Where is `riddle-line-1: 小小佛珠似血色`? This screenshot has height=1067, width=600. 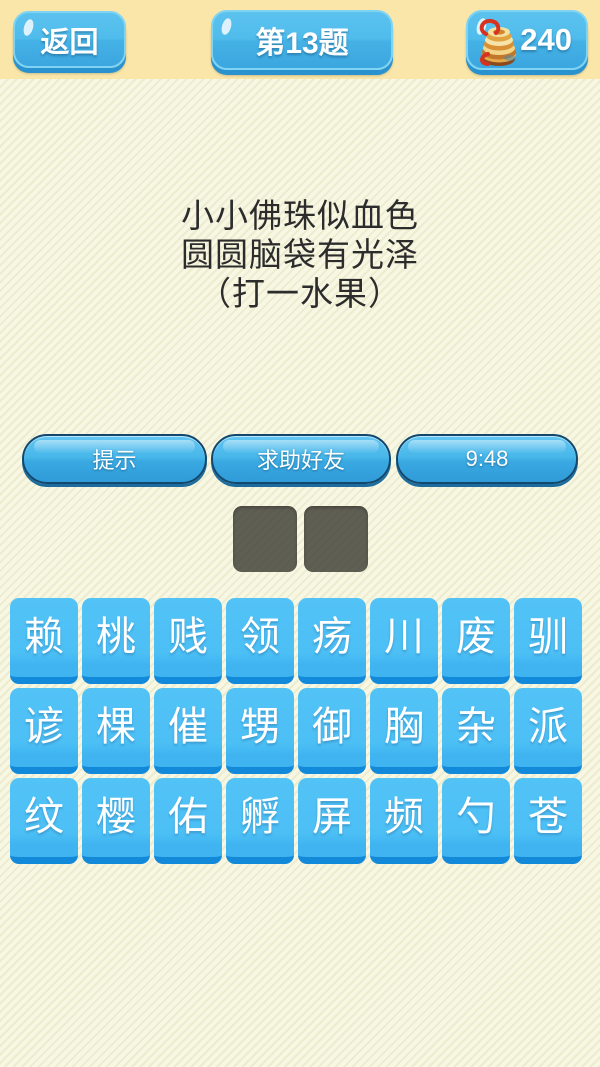 riddle-line-1: 小小佛珠似血色 is located at coordinates (300, 215).